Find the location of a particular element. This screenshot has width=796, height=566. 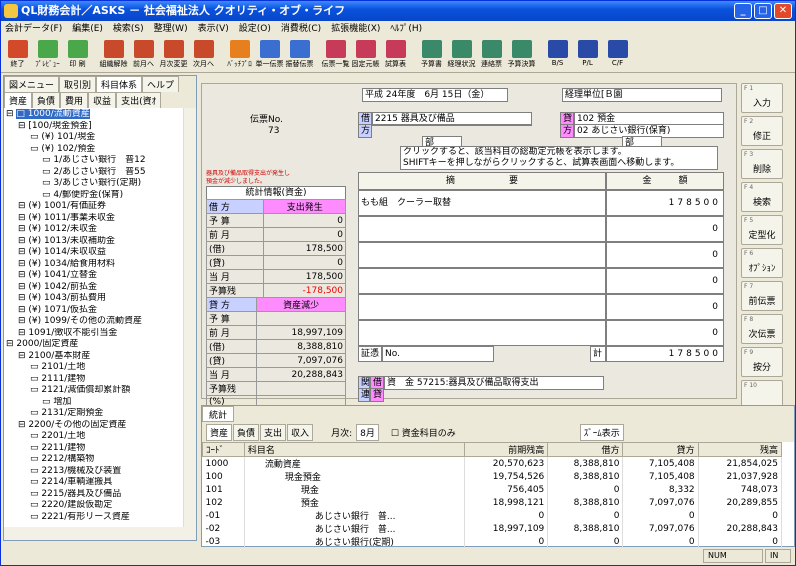

tree-node: ⊟ (¥) 1014/未収収益 is located at coordinates (101, 253).